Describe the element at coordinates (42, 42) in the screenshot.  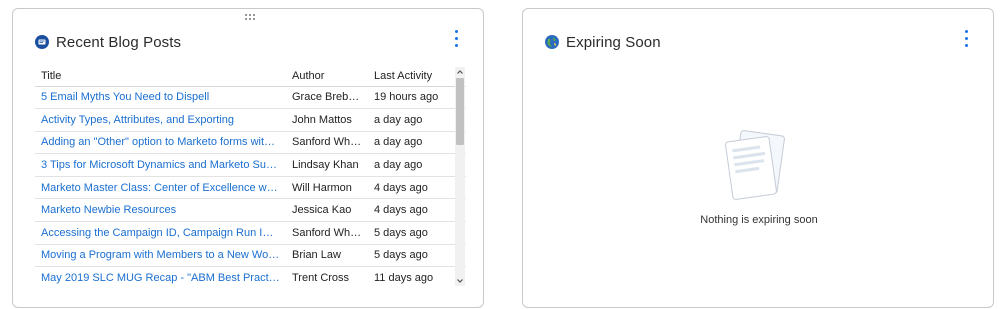
I see `blog-icon` at that location.